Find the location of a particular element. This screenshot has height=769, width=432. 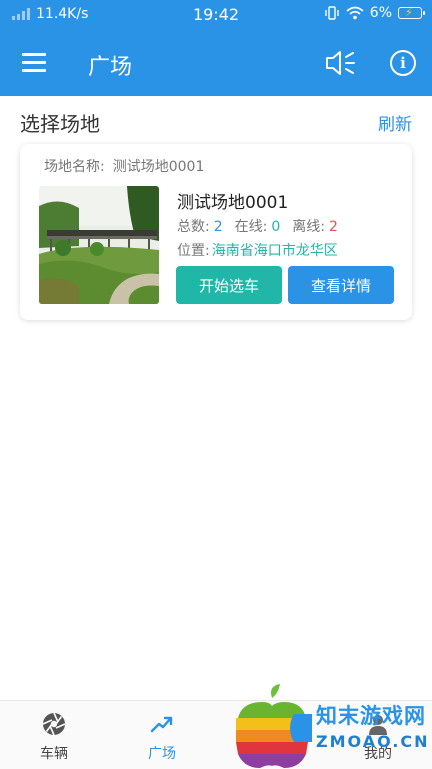

venue-stats: 总数: 2 在线: 0 离线: 2 is located at coordinates (257, 226).